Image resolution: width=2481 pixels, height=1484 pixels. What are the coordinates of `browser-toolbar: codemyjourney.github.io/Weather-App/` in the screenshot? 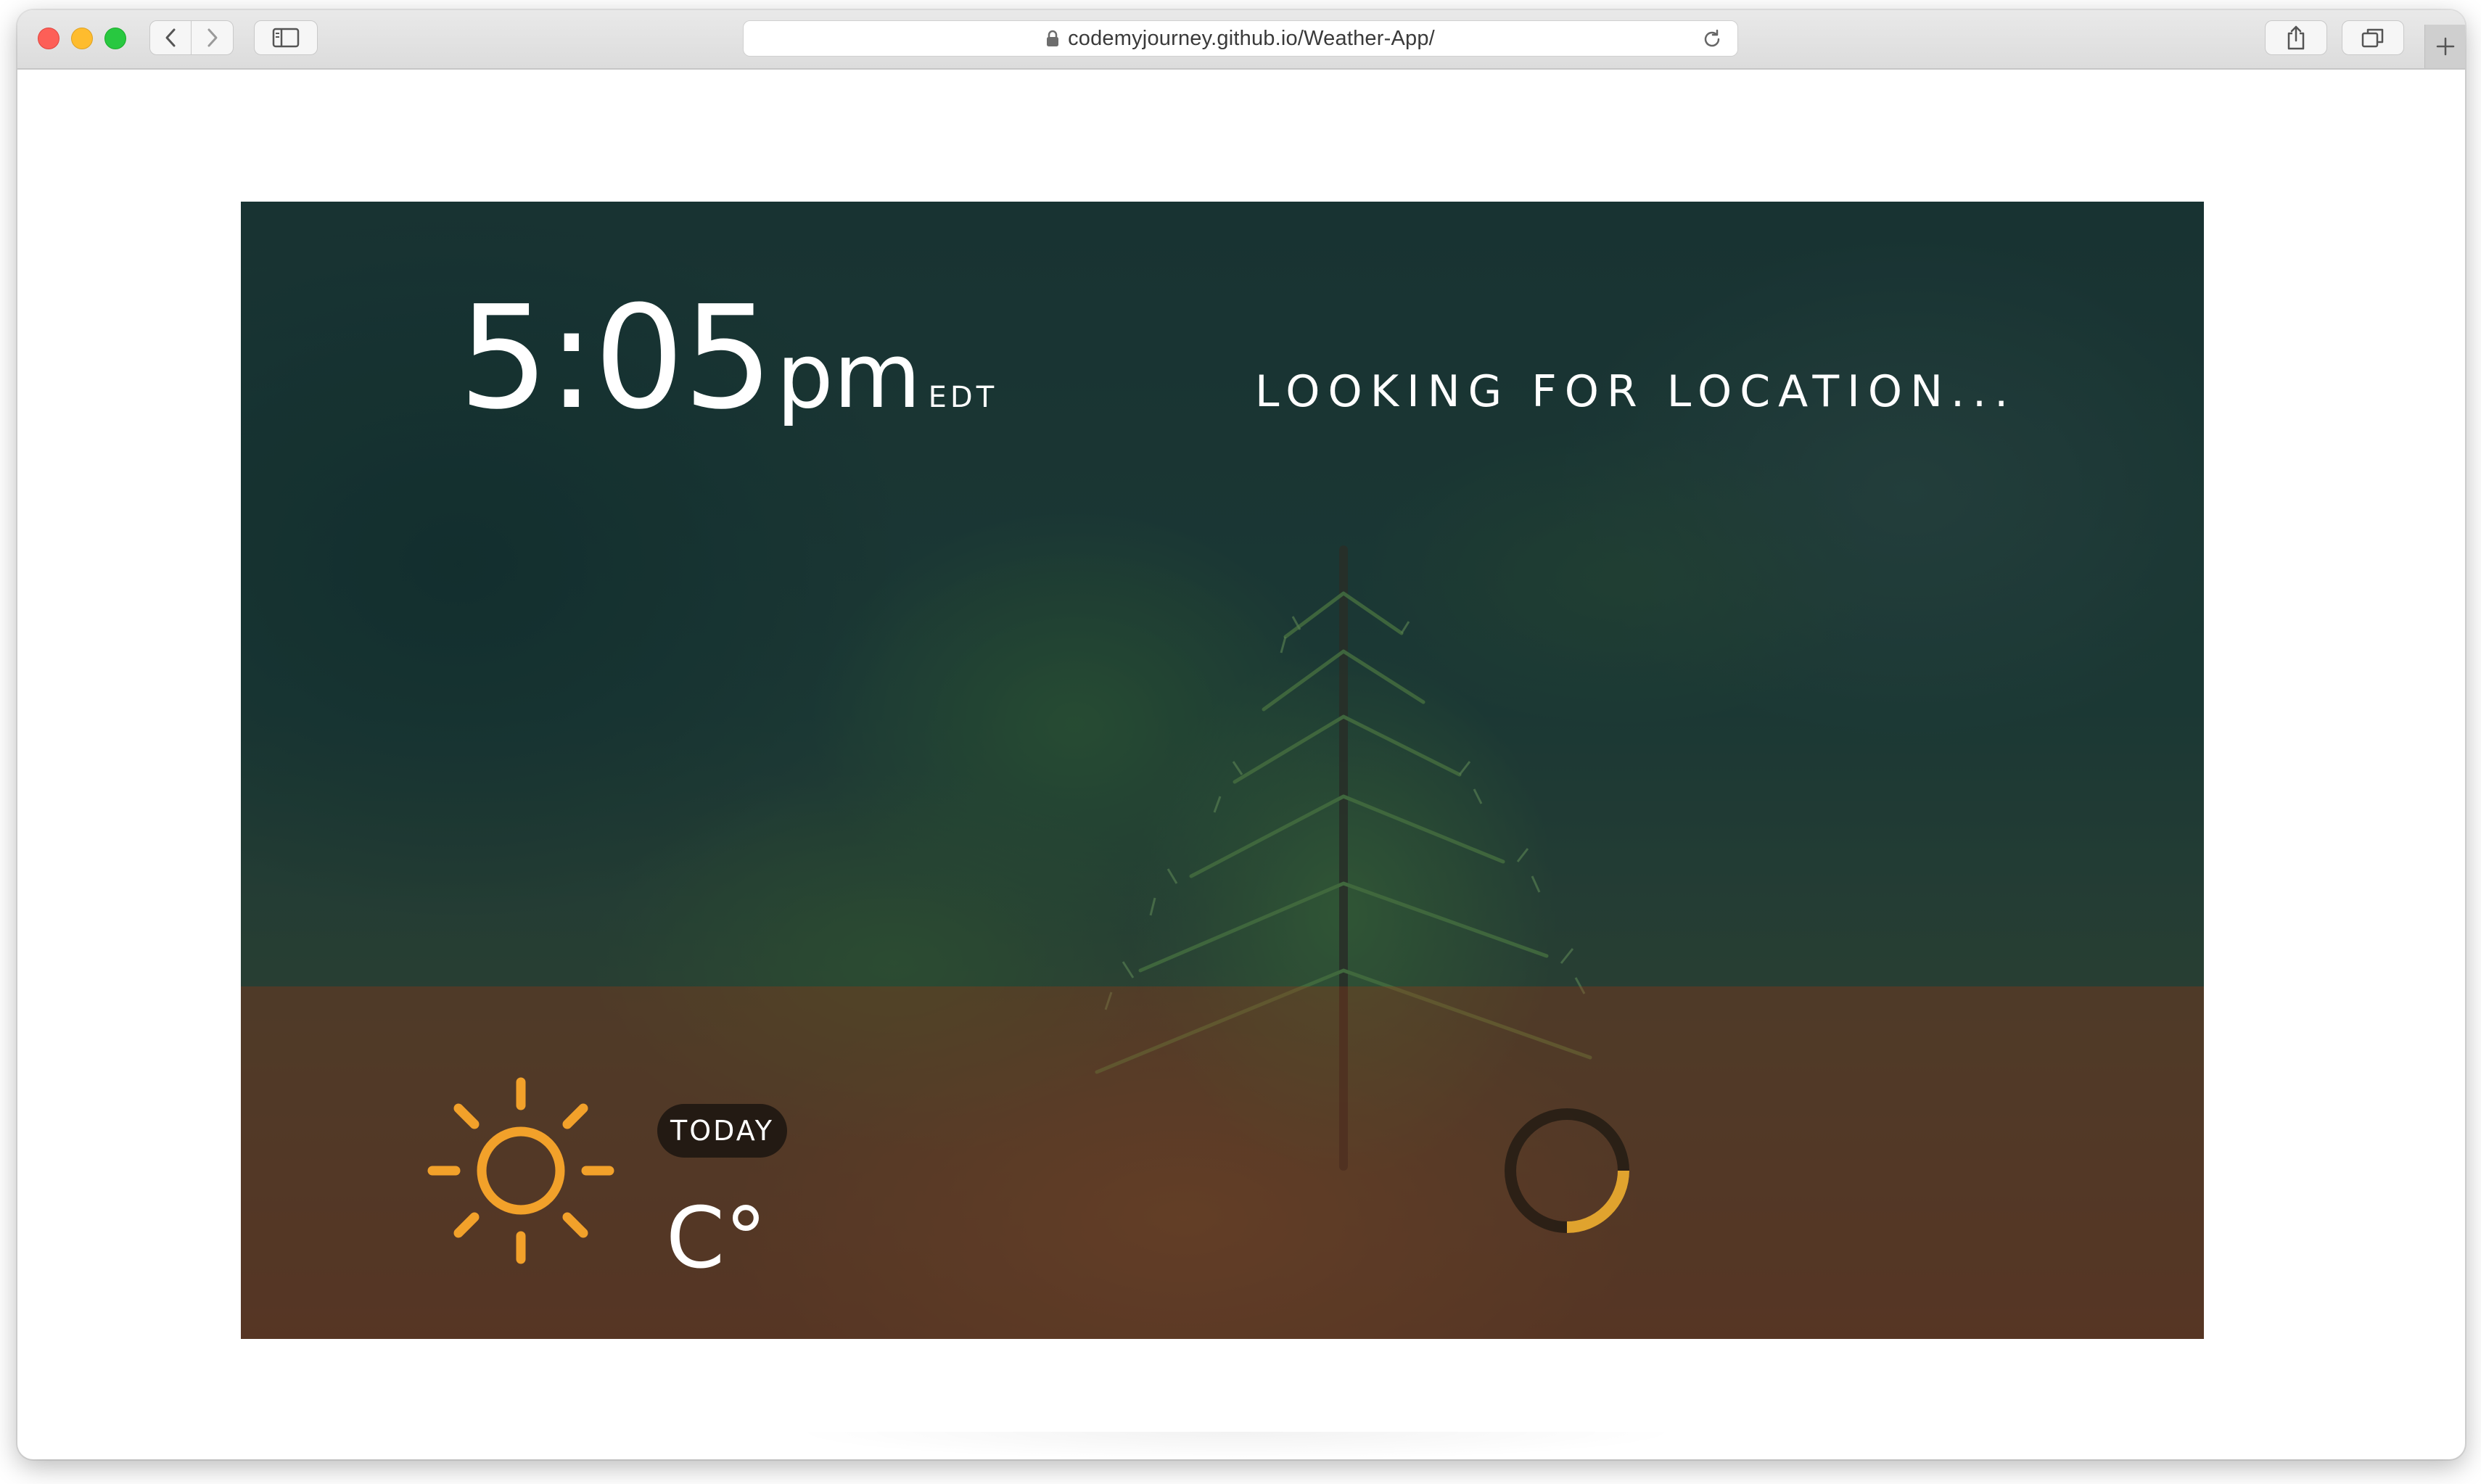 It's located at (1241, 40).